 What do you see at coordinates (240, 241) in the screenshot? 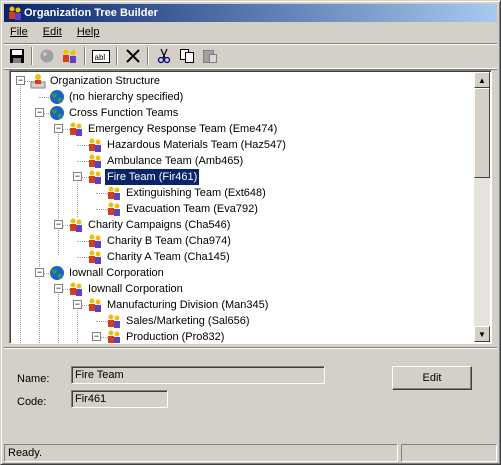
I see `tree-node: Charity B Team (Cha974)` at bounding box center [240, 241].